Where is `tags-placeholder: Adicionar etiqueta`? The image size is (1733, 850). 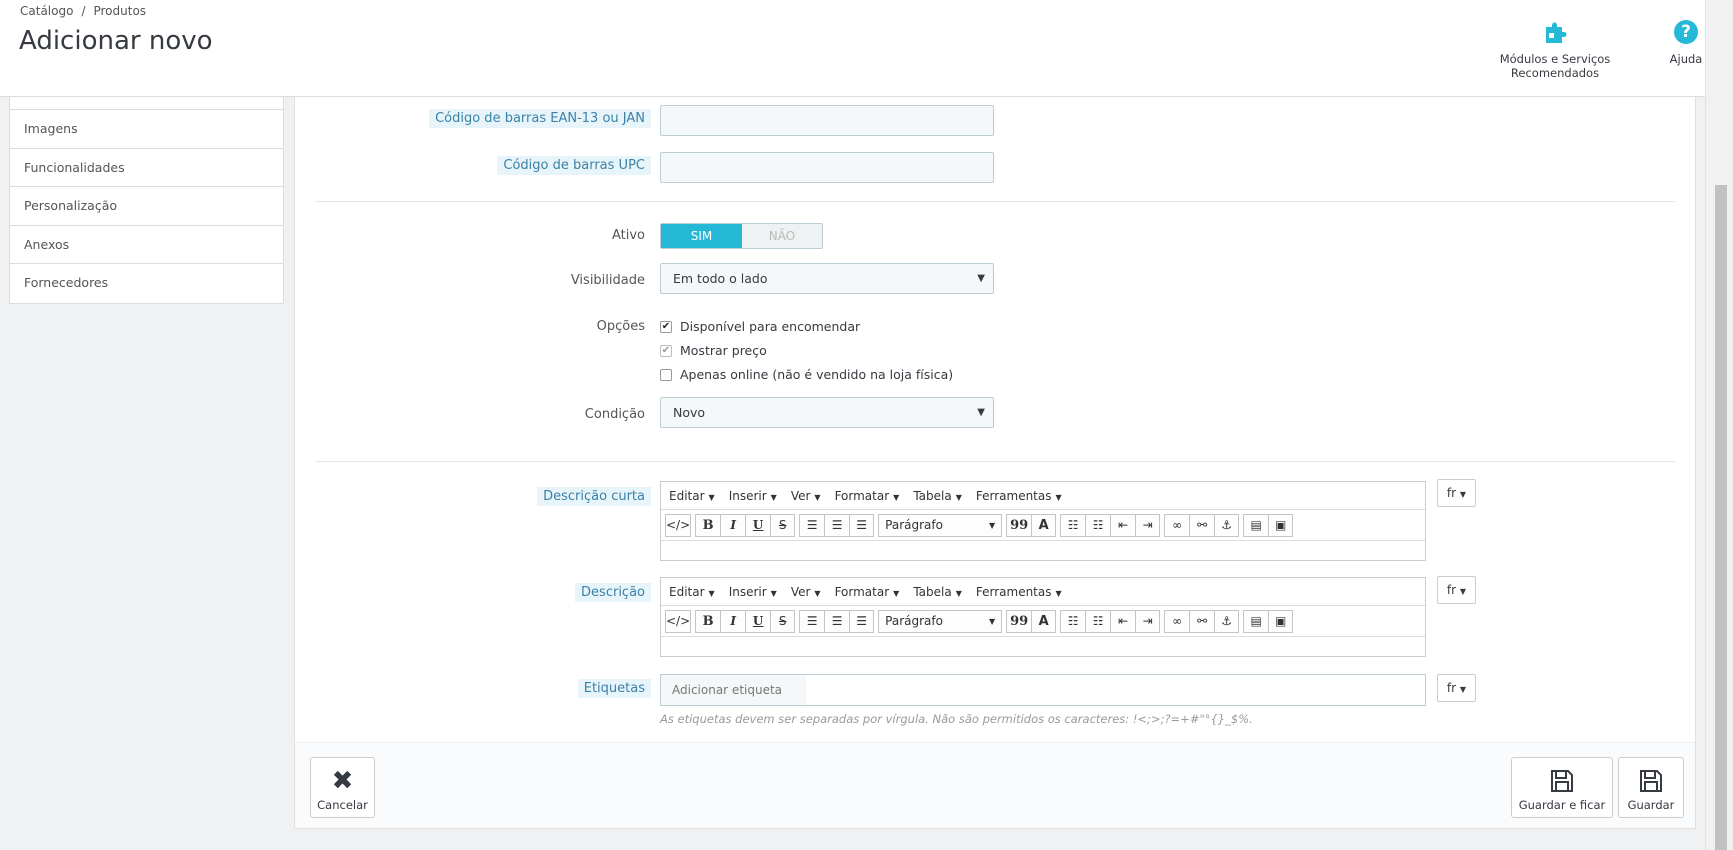
tags-placeholder: Adicionar etiqueta is located at coordinates (733, 690).